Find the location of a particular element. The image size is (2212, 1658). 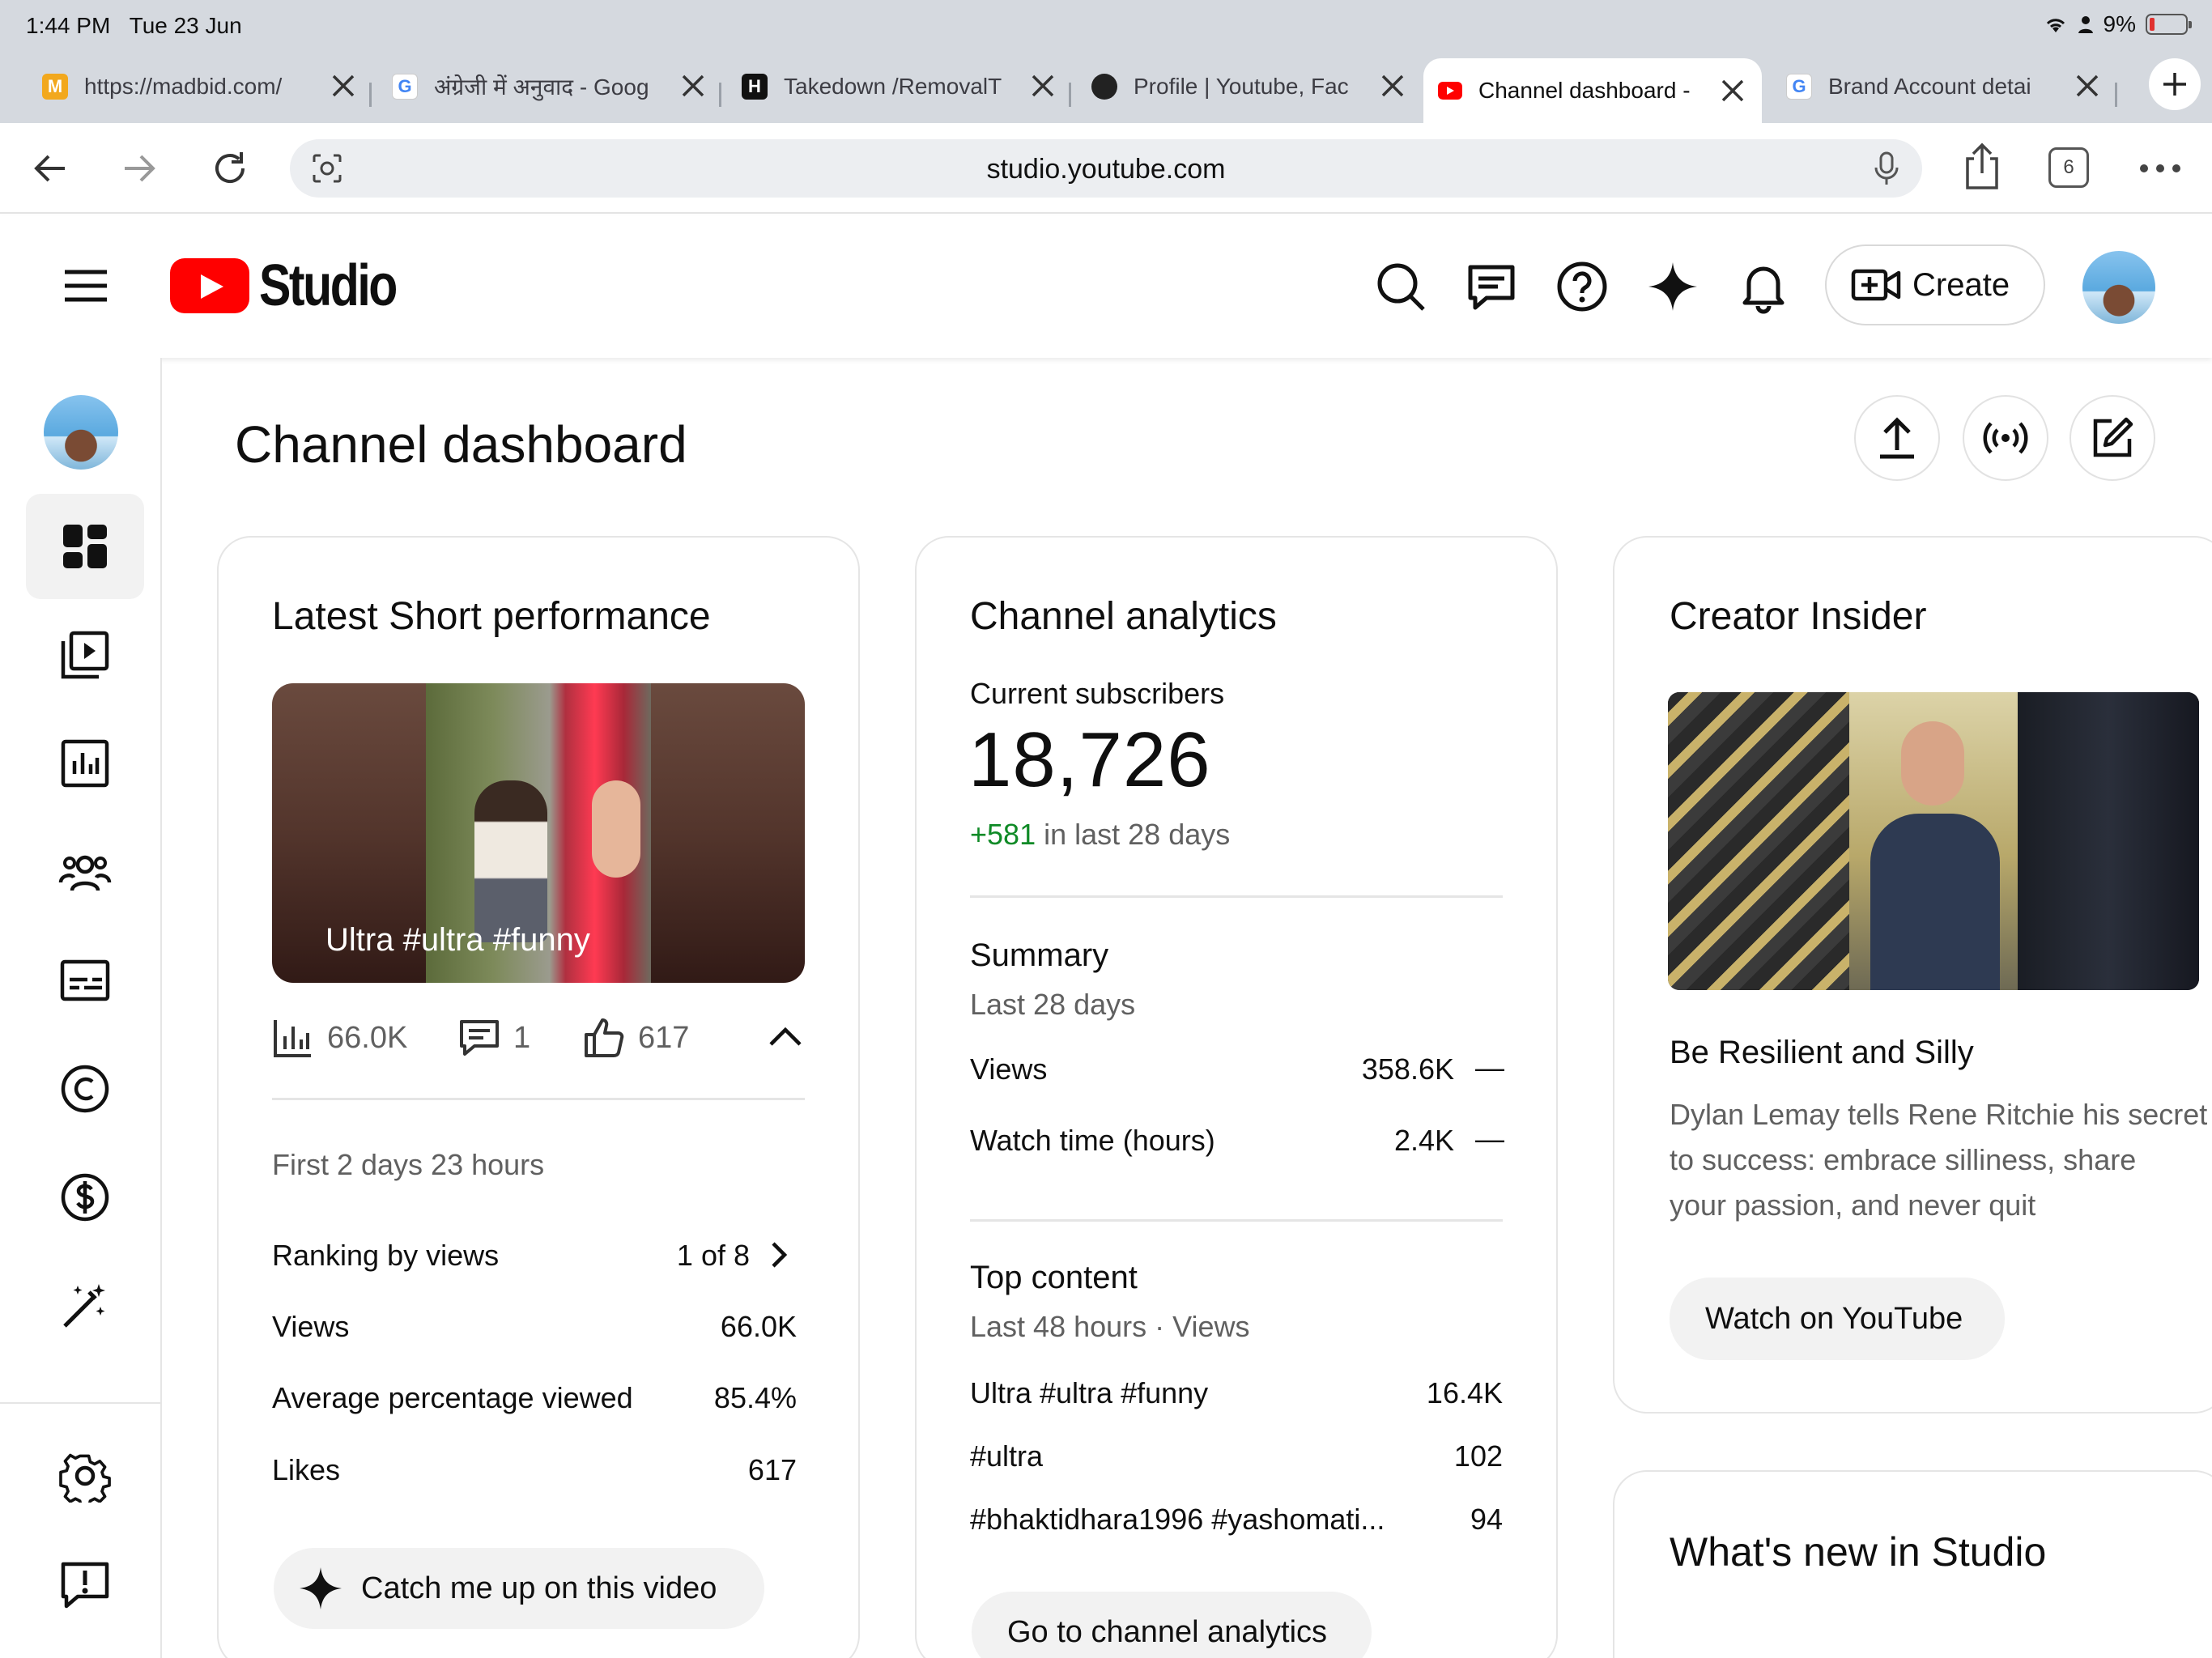

insider-description-line: your passion, and never quit is located at coordinates (1853, 1205).